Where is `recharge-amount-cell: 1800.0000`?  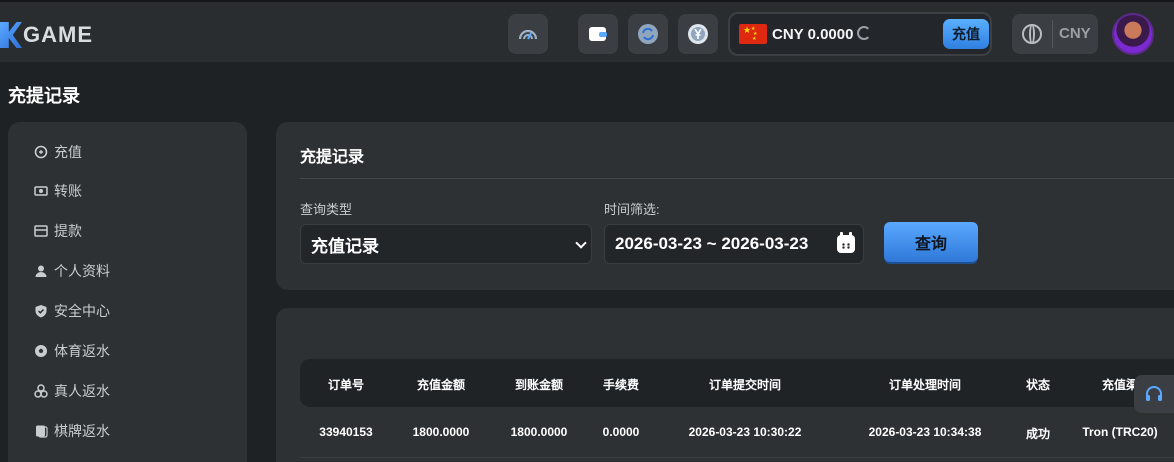
recharge-amount-cell: 1800.0000 is located at coordinates (441, 432).